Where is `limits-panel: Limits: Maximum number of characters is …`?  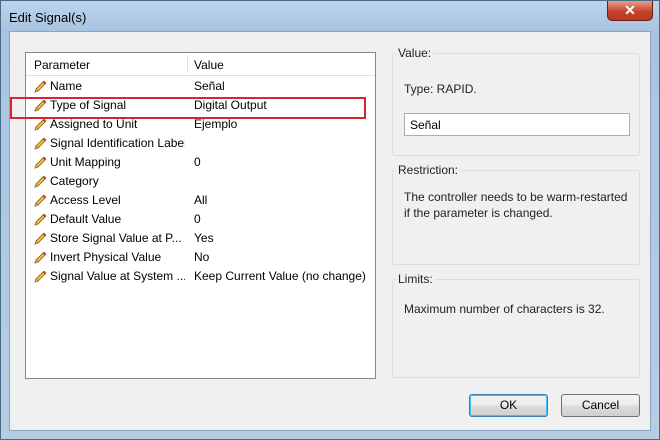 limits-panel: Limits: Maximum number of characters is … is located at coordinates (517, 325).